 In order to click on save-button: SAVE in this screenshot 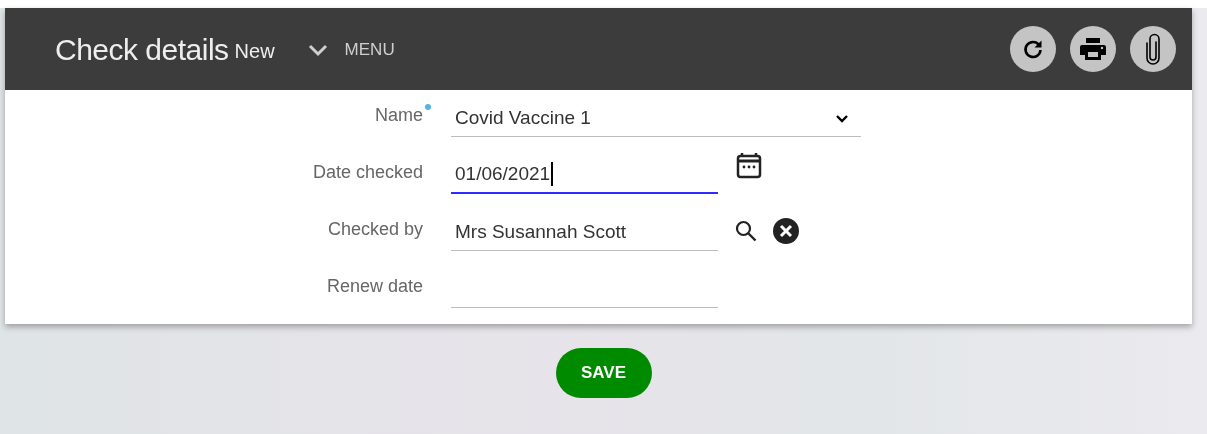, I will do `click(603, 373)`.